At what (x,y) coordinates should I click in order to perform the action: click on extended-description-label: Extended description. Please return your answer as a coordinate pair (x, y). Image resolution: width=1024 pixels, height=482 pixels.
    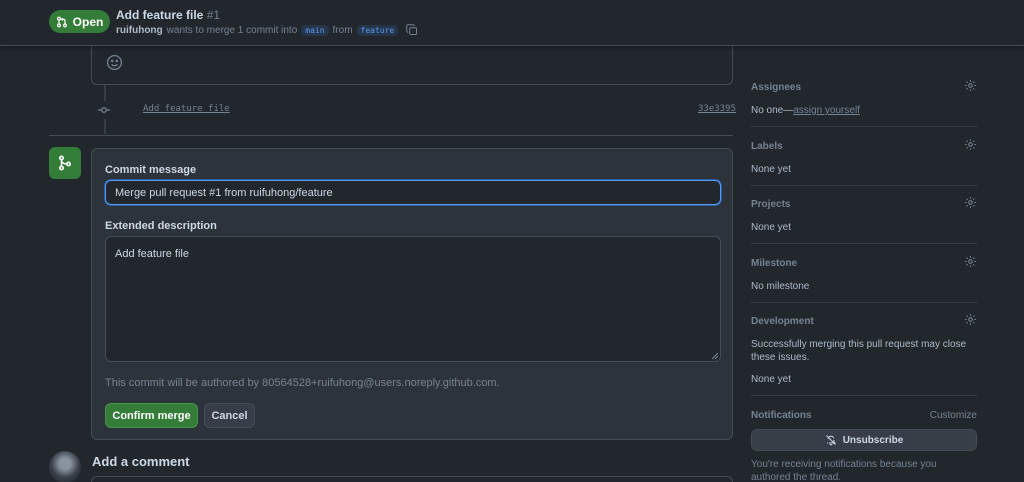
    Looking at the image, I should click on (161, 226).